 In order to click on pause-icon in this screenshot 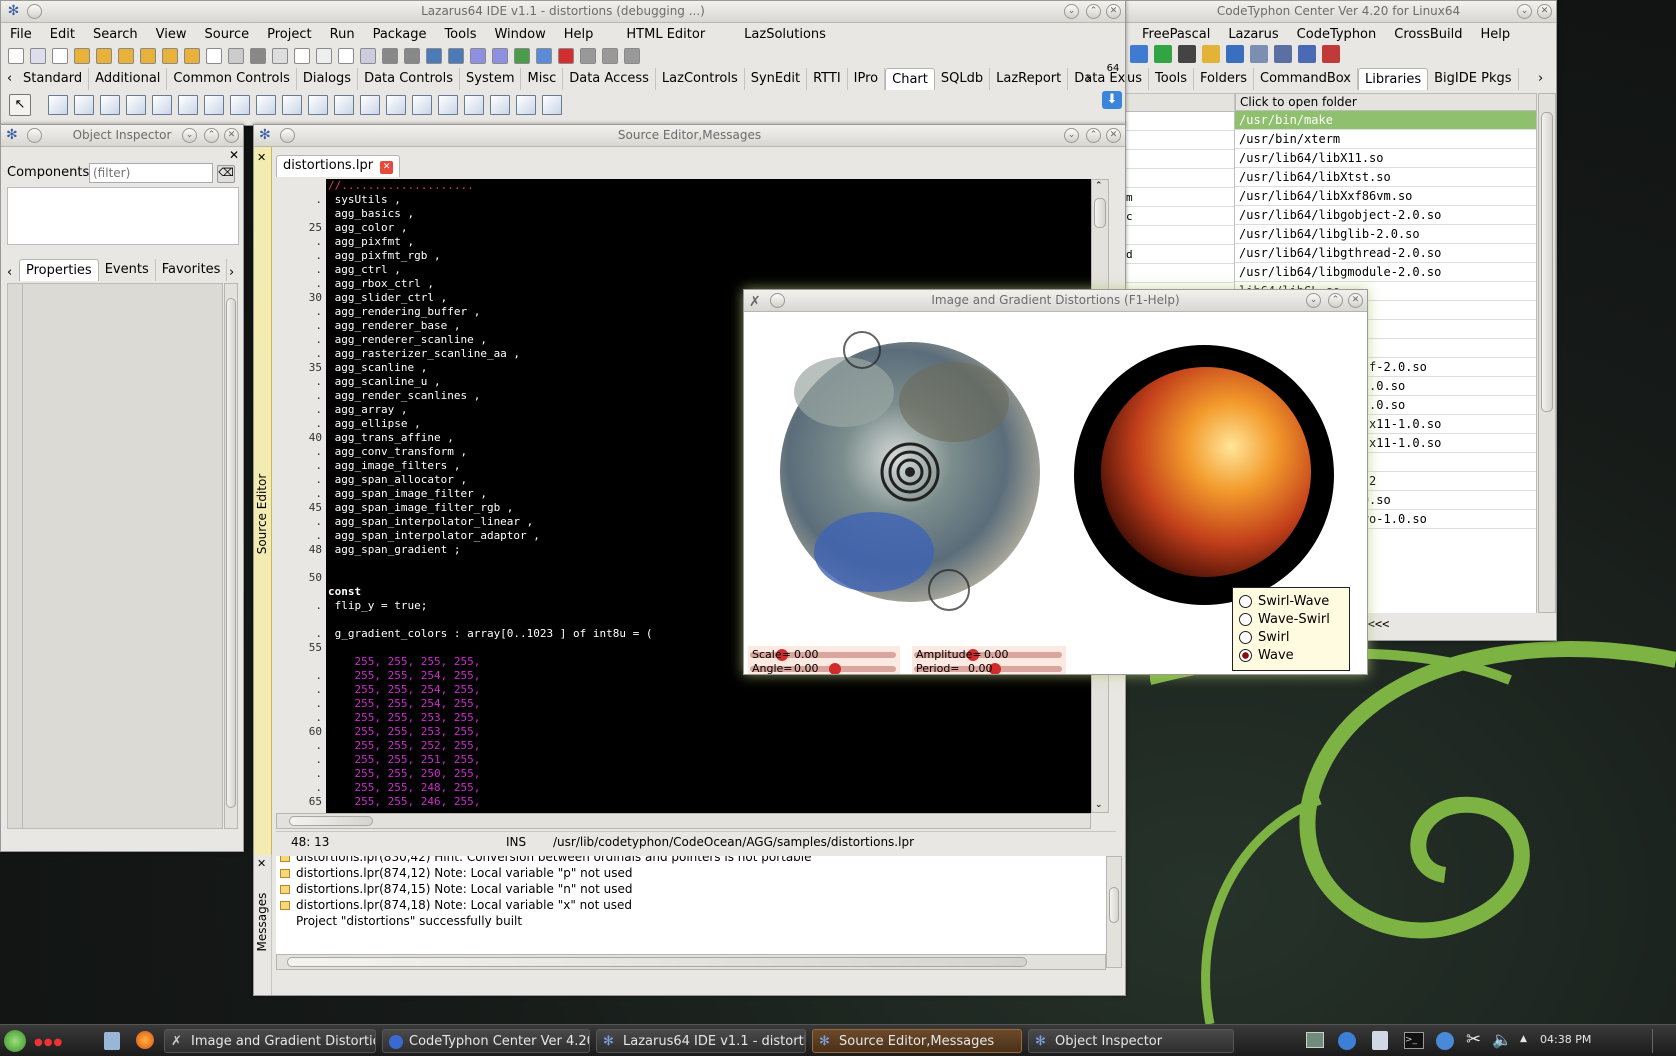, I will do `click(544, 56)`.